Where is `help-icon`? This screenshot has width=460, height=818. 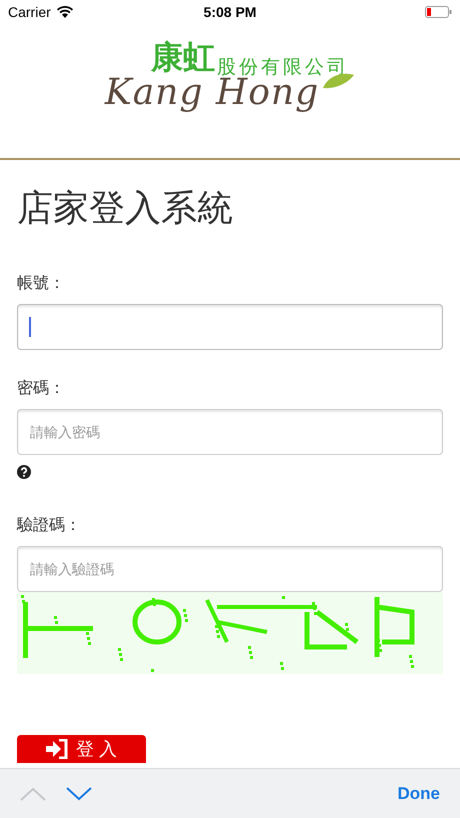
help-icon is located at coordinates (24, 472).